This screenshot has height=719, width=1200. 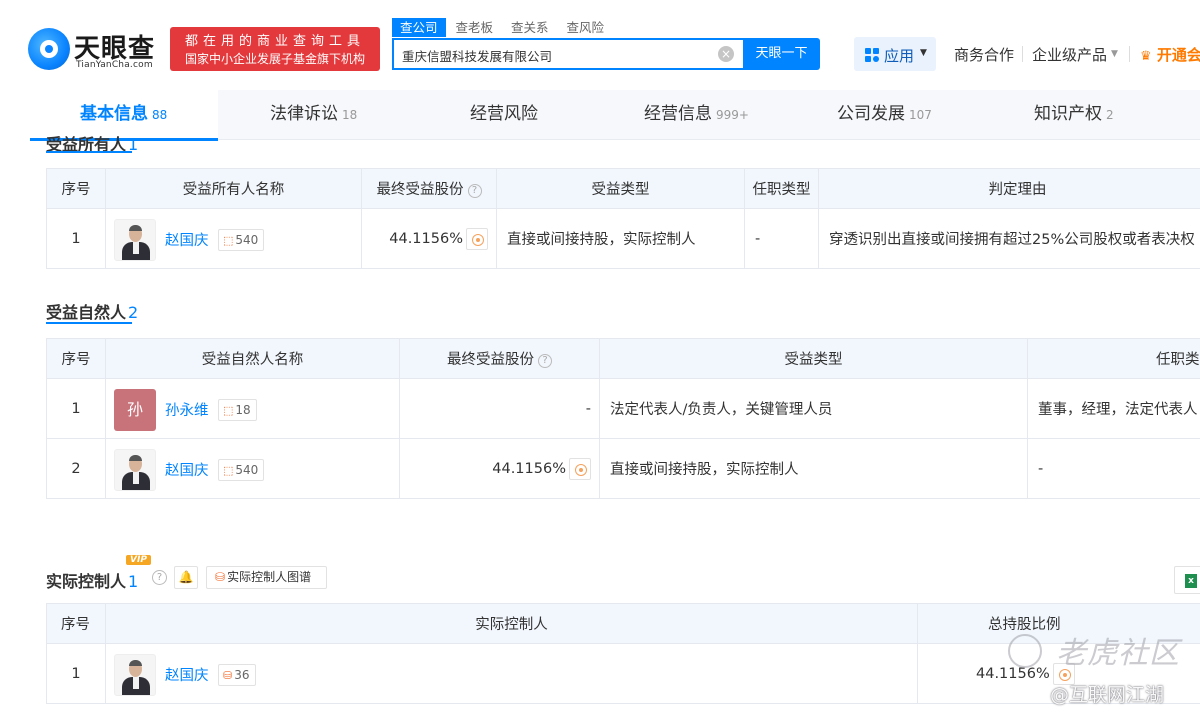 I want to click on app-menu-label: 应用, so click(x=899, y=56).